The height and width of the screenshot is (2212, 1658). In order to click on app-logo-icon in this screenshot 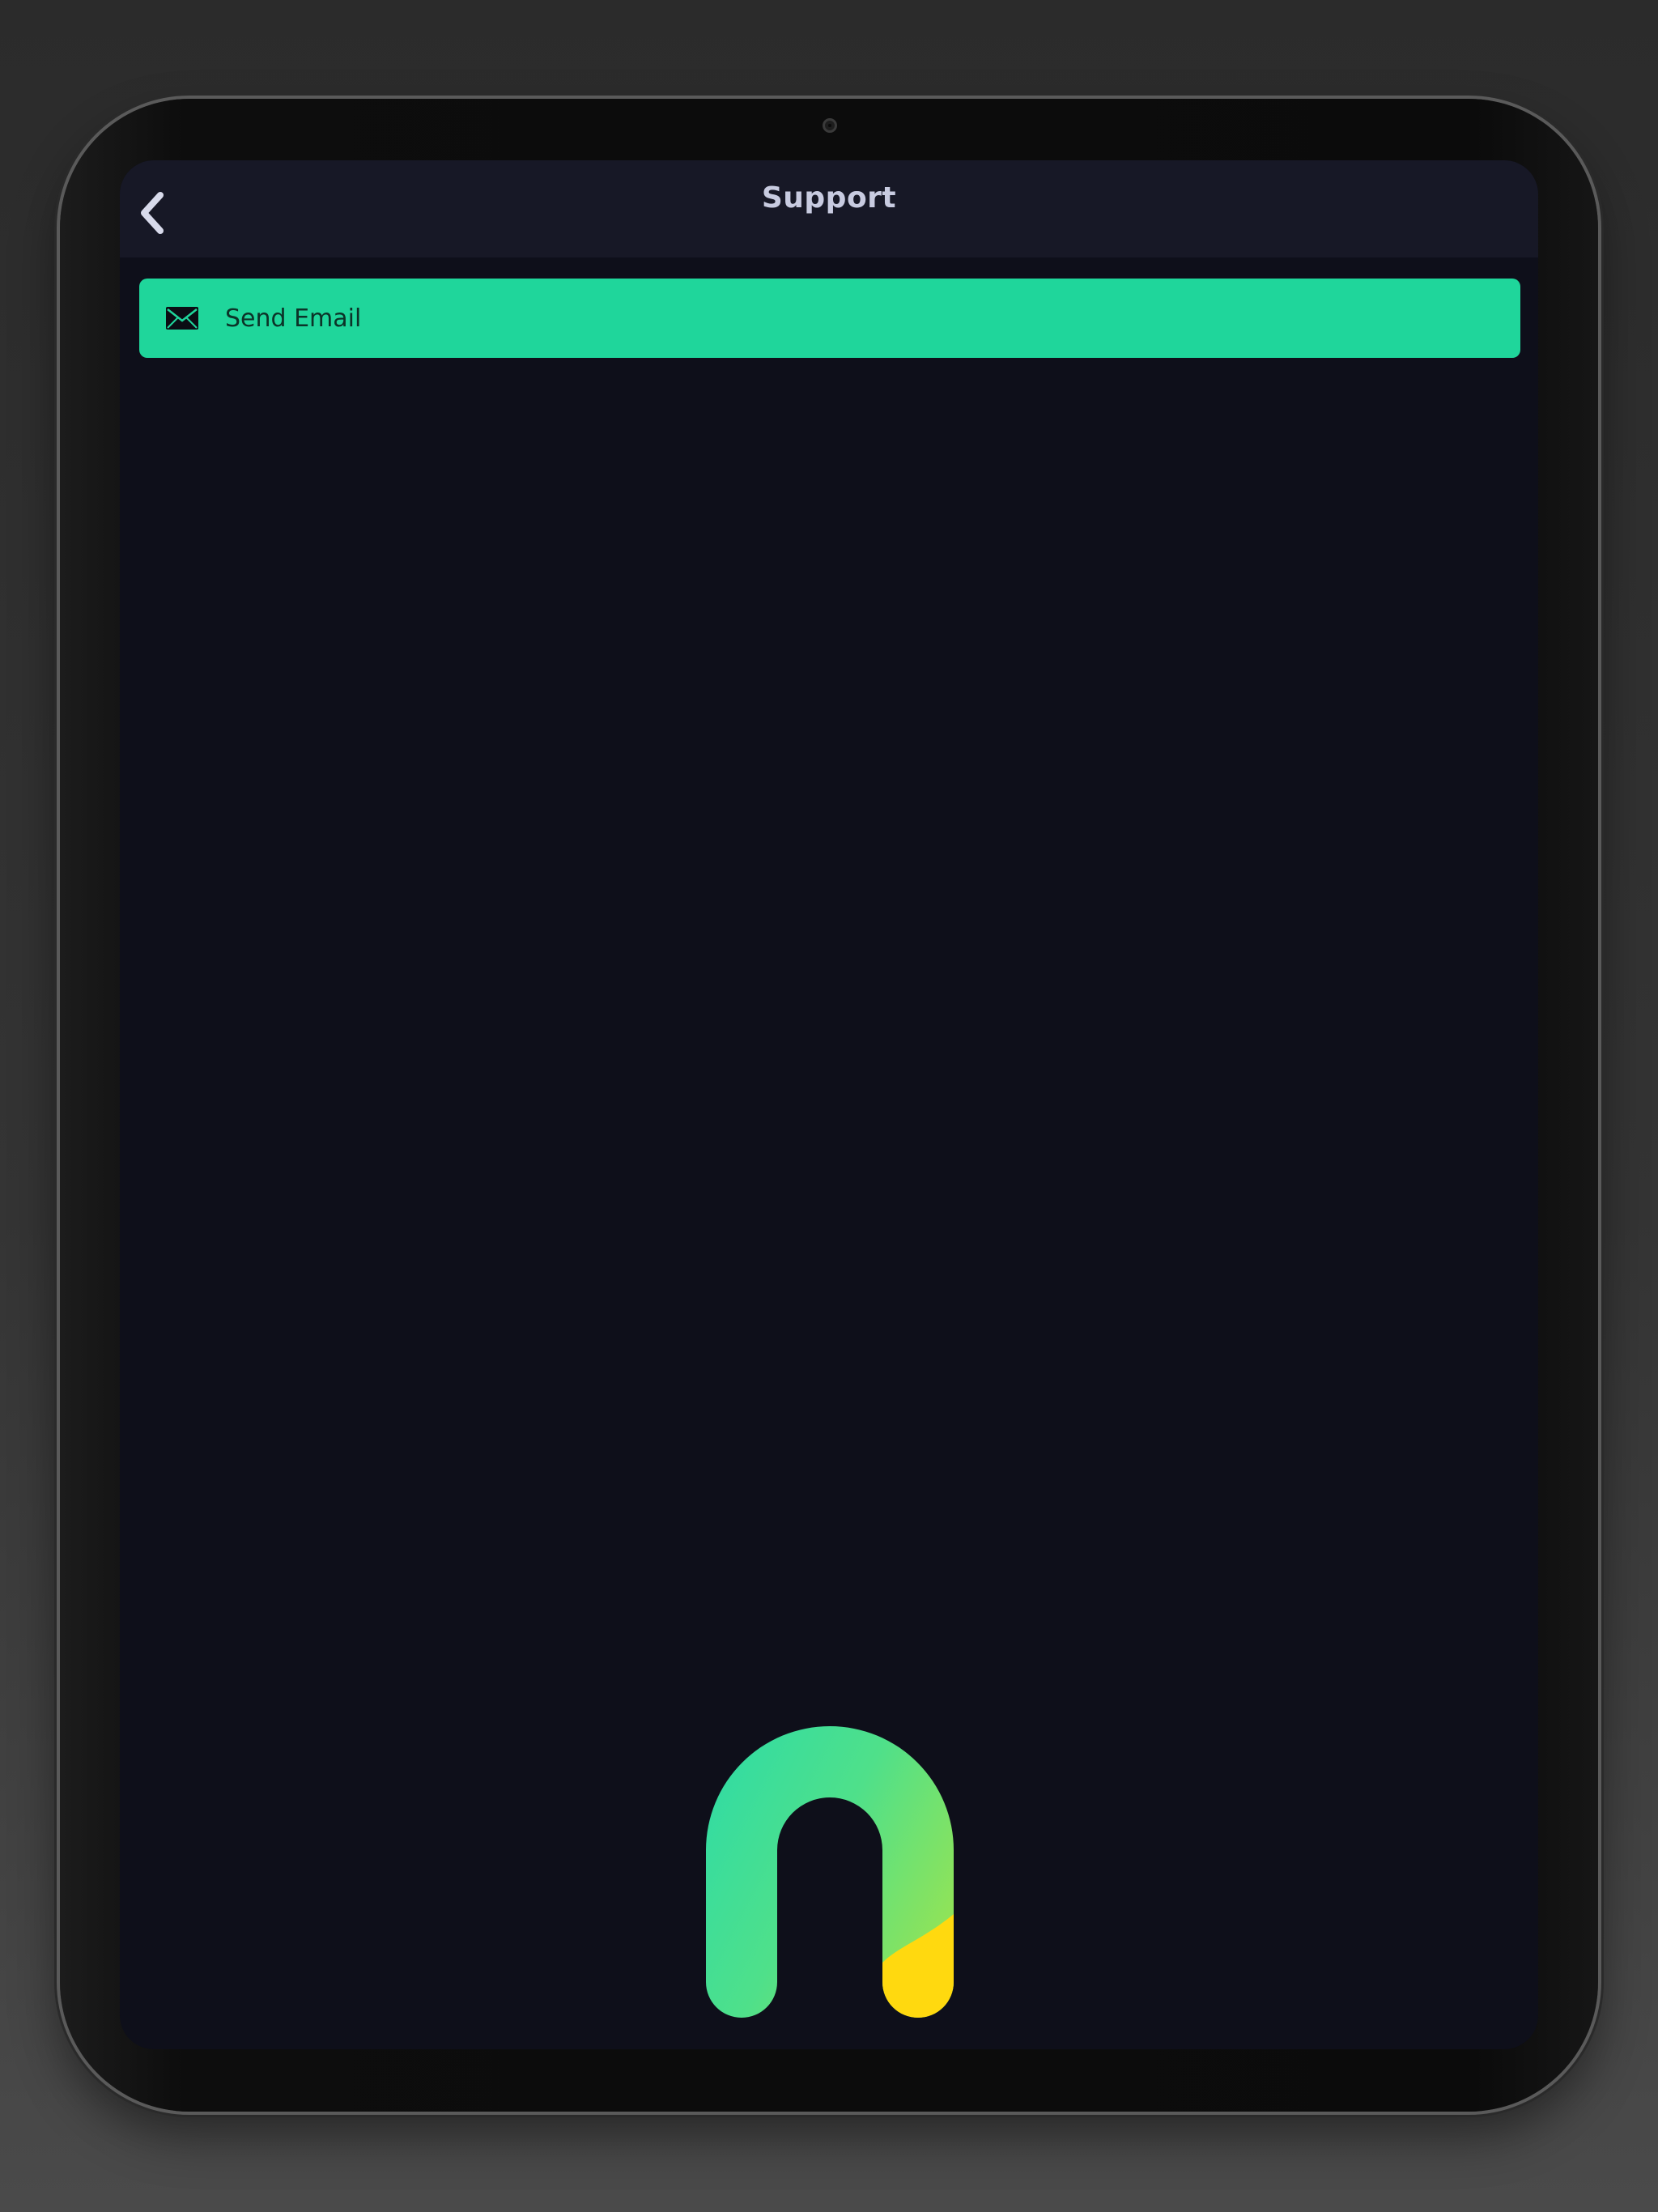, I will do `click(830, 1872)`.